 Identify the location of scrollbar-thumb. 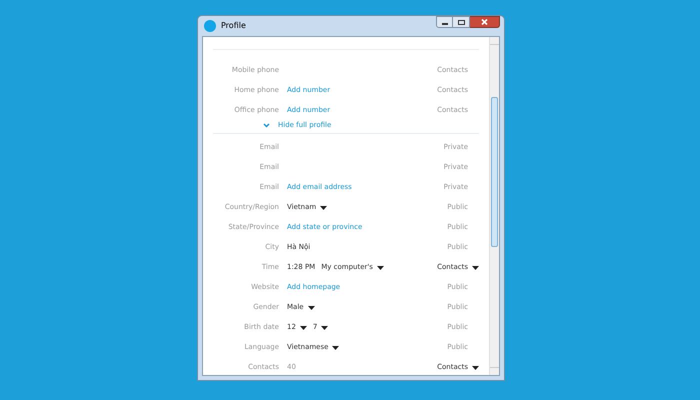
(494, 172).